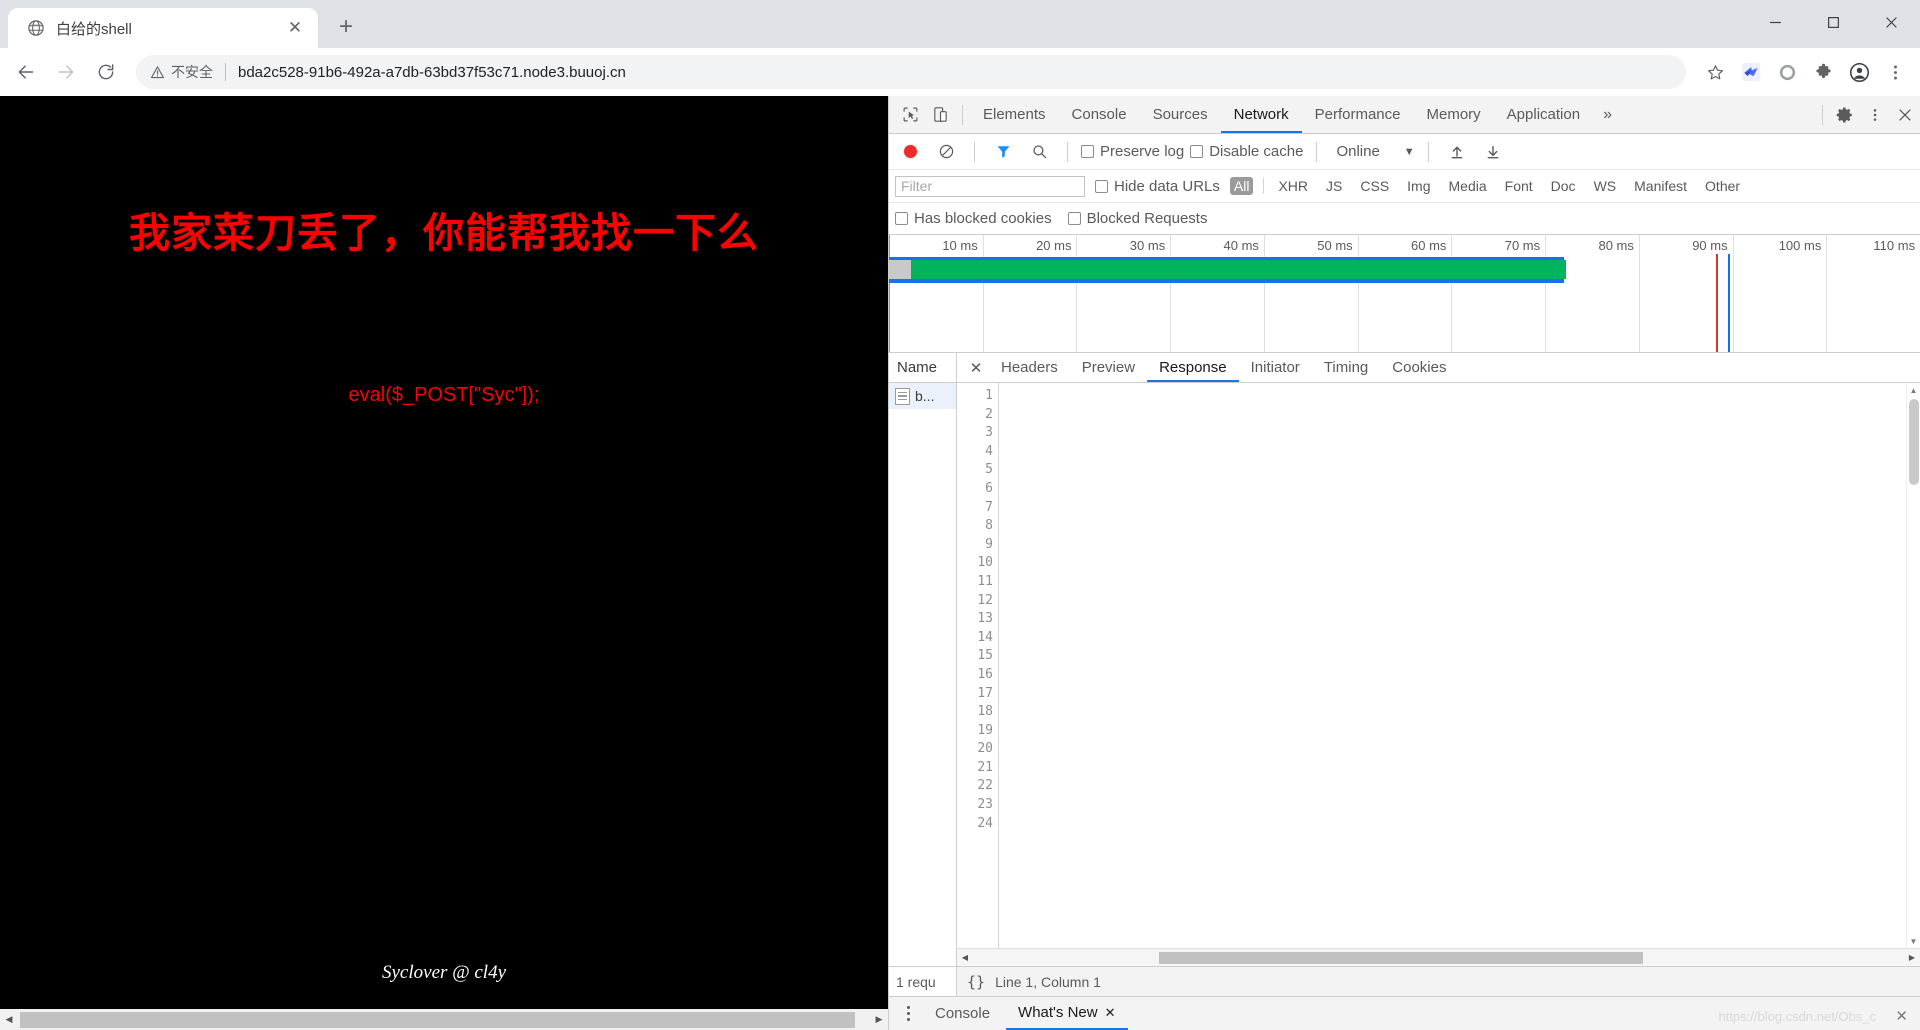  I want to click on tab-elements: Elements, so click(1014, 114).